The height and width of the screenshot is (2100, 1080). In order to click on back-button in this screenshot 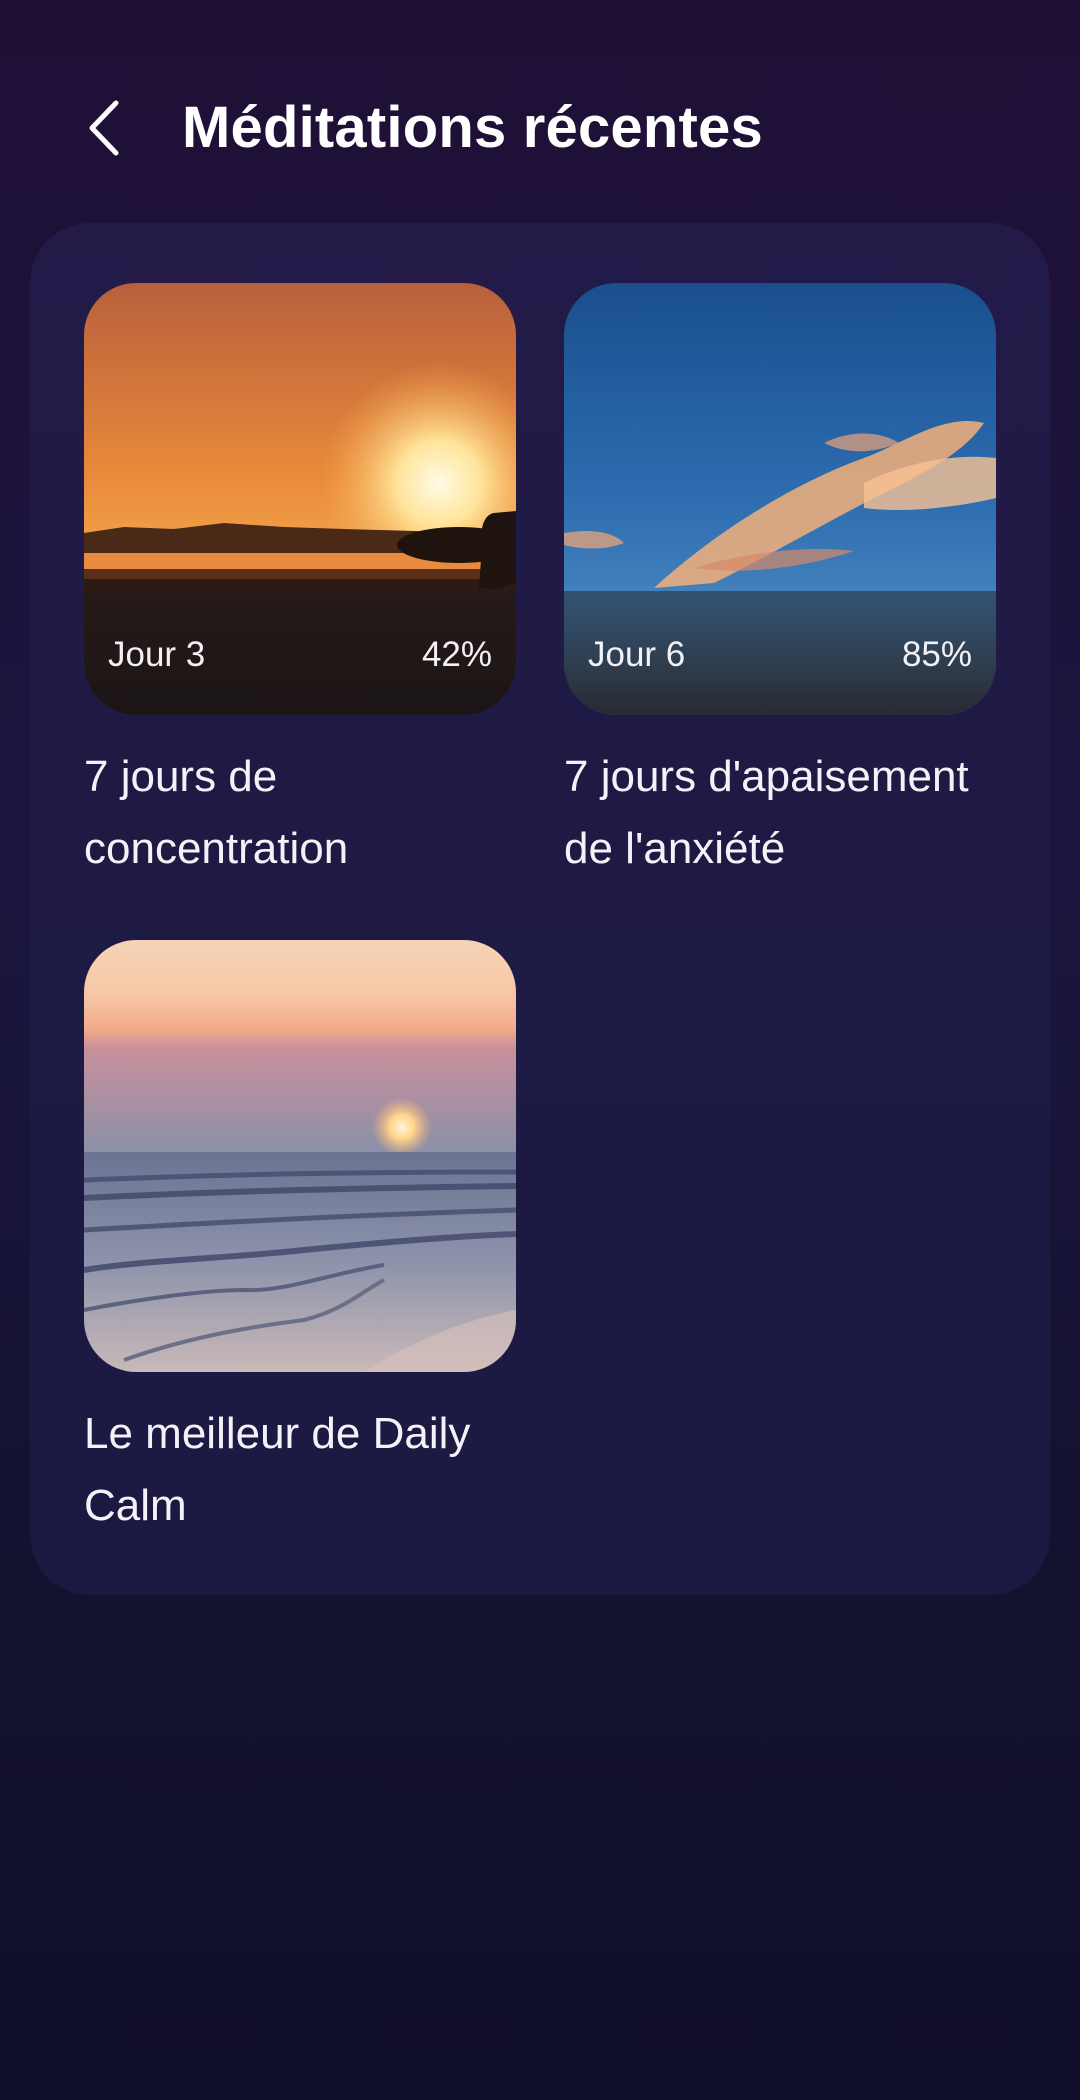, I will do `click(106, 128)`.